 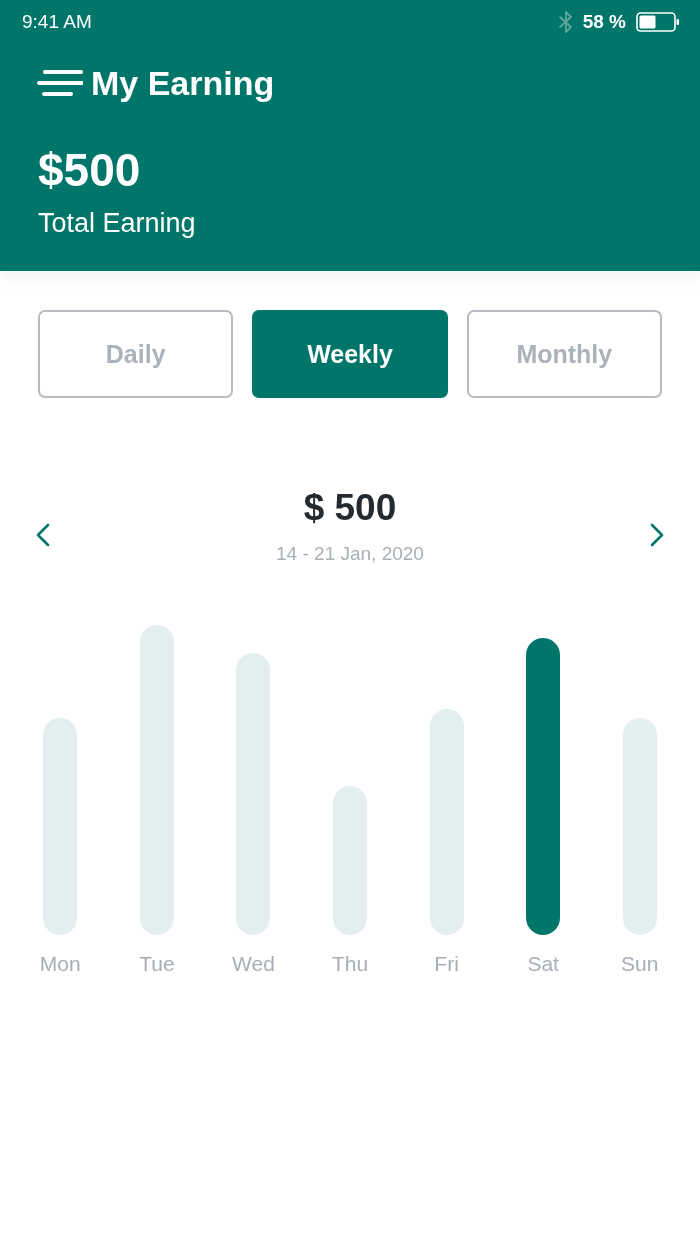 I want to click on day-label: Fri, so click(x=446, y=964).